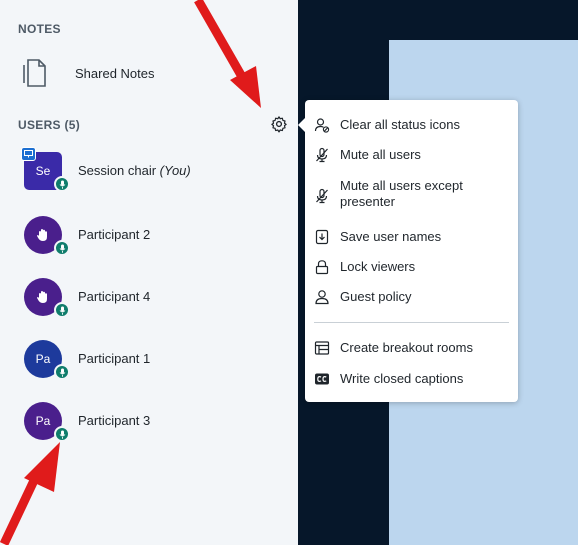  I want to click on document-icon, so click(34, 73).